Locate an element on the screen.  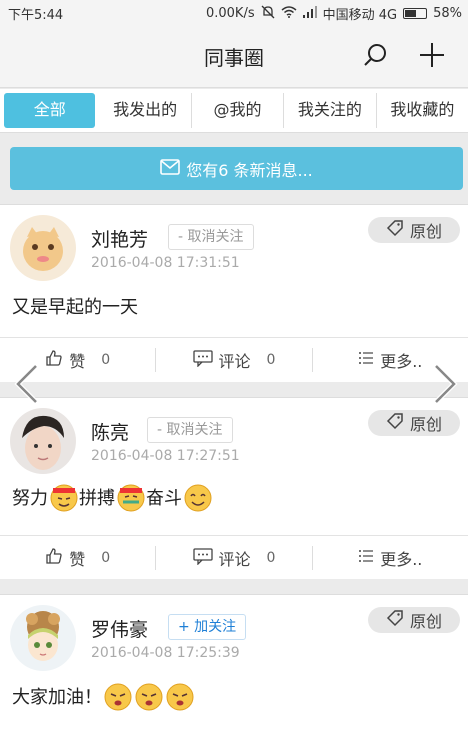
tab-mentions: @我的 is located at coordinates (238, 110).